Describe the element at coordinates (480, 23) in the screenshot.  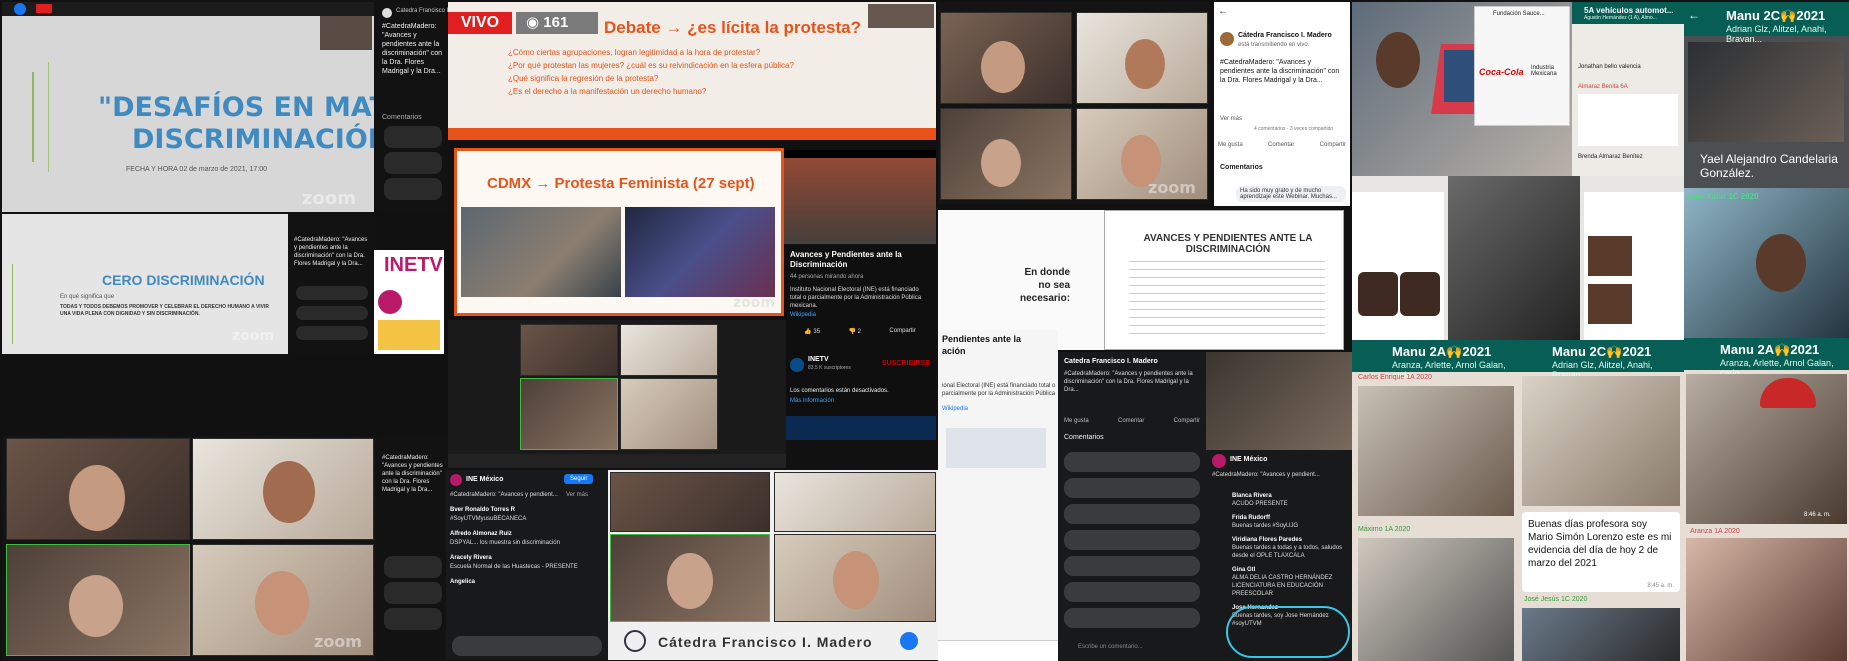
I see `vivo-badge: VIVO` at that location.